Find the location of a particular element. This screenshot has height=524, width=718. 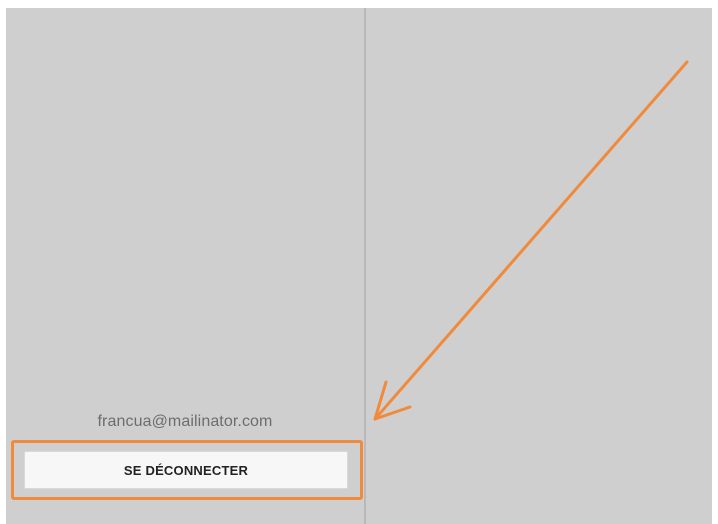

highlight-box is located at coordinates (187, 470).